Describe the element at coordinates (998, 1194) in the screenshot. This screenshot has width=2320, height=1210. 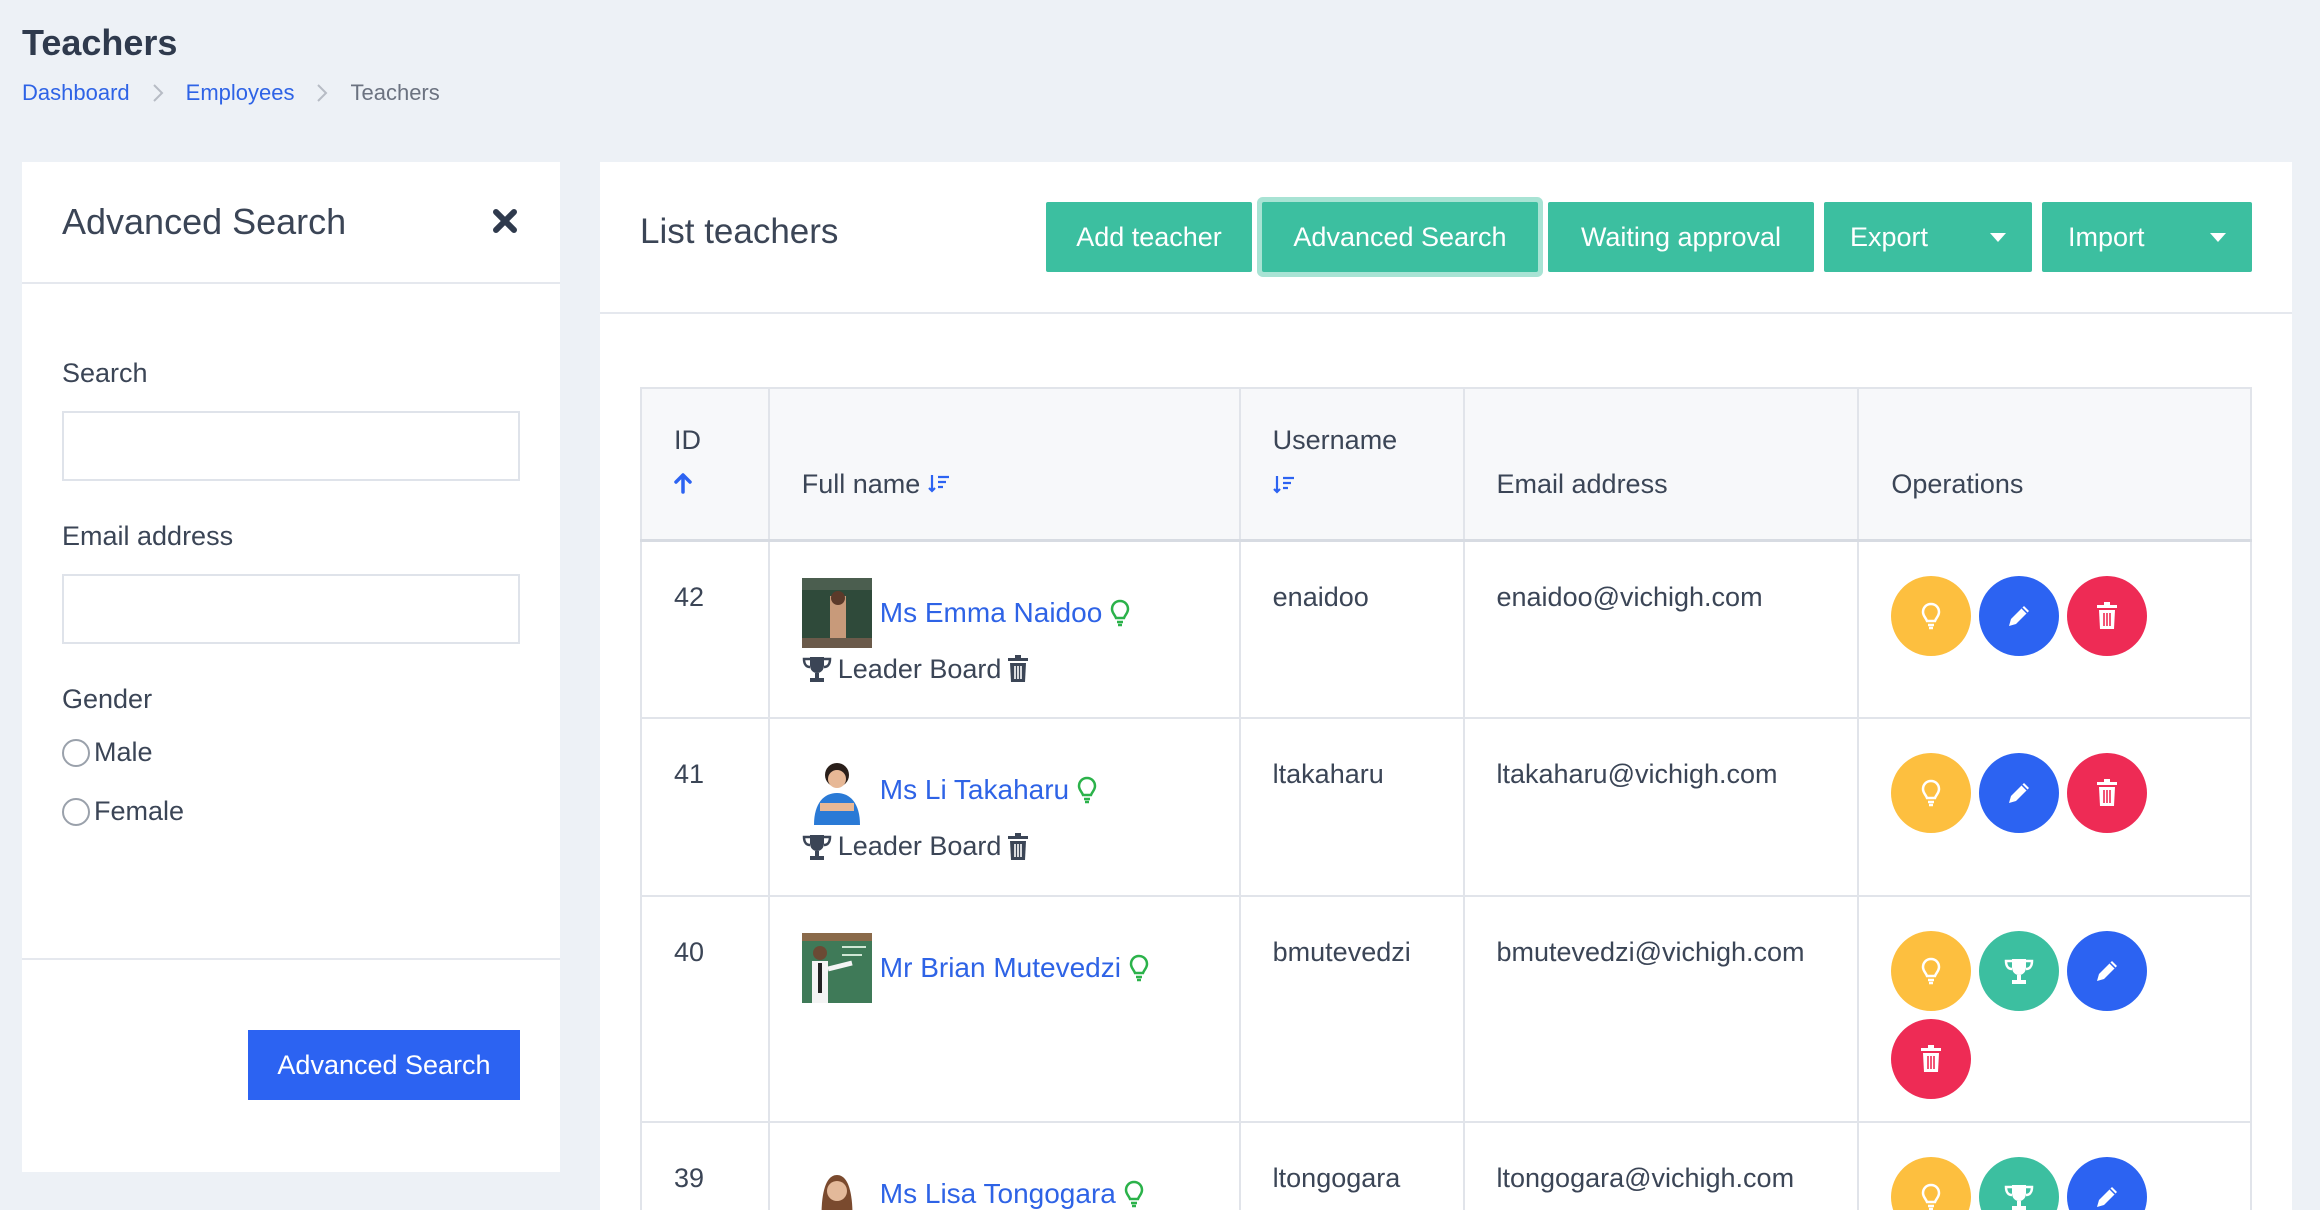
I see `teacher-name-link: Ms Lisa Tongogara` at that location.